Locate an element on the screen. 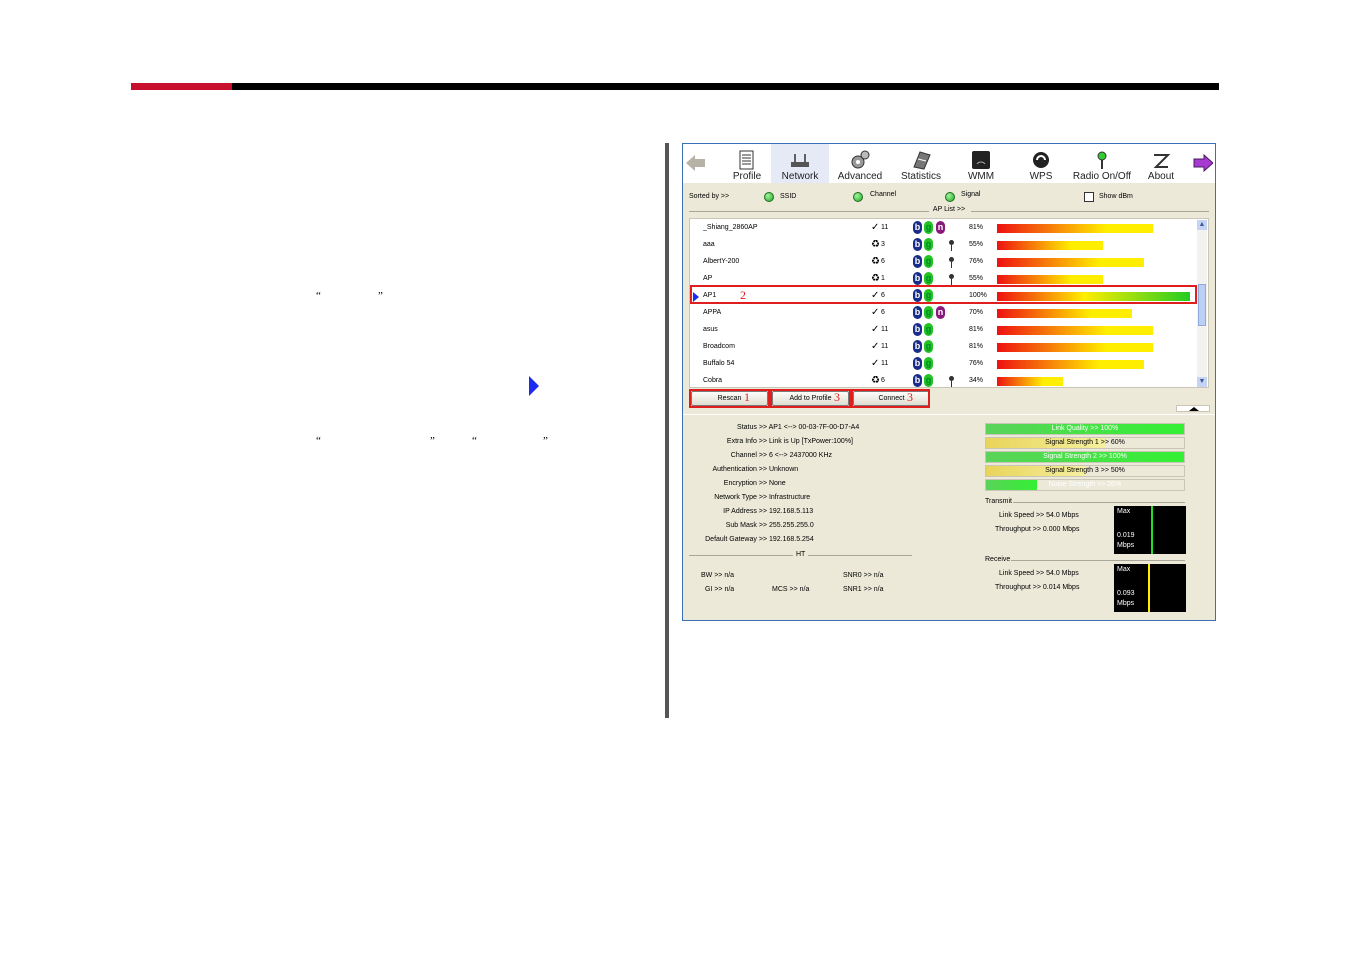 The width and height of the screenshot is (1350, 954). meter-label: Signal Strength 2 >> 100% is located at coordinates (1085, 456).